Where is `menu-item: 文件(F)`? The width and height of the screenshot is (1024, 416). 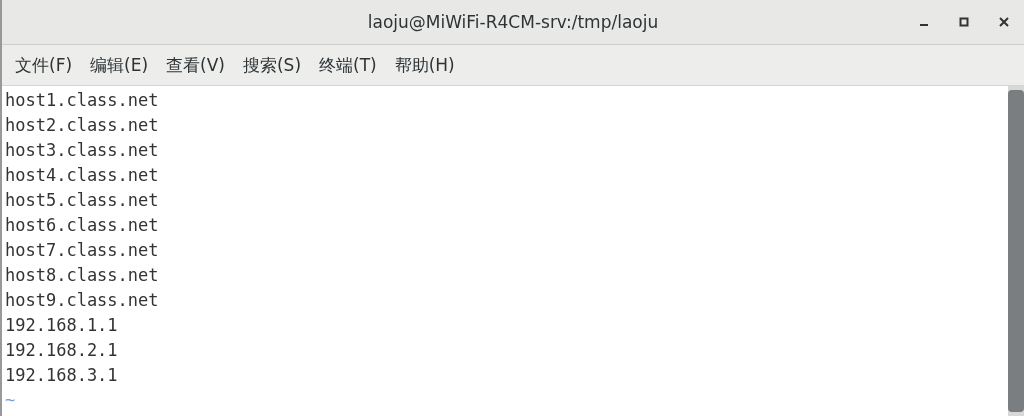
menu-item: 文件(F) is located at coordinates (44, 65).